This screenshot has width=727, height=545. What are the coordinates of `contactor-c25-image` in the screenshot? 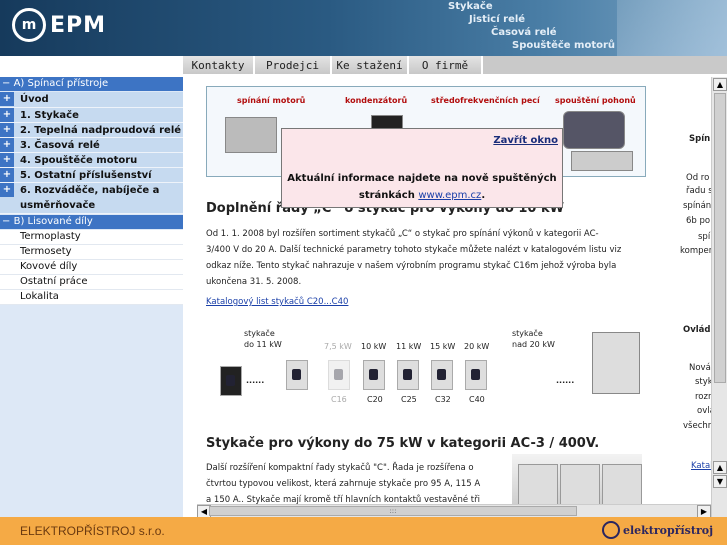 It's located at (408, 375).